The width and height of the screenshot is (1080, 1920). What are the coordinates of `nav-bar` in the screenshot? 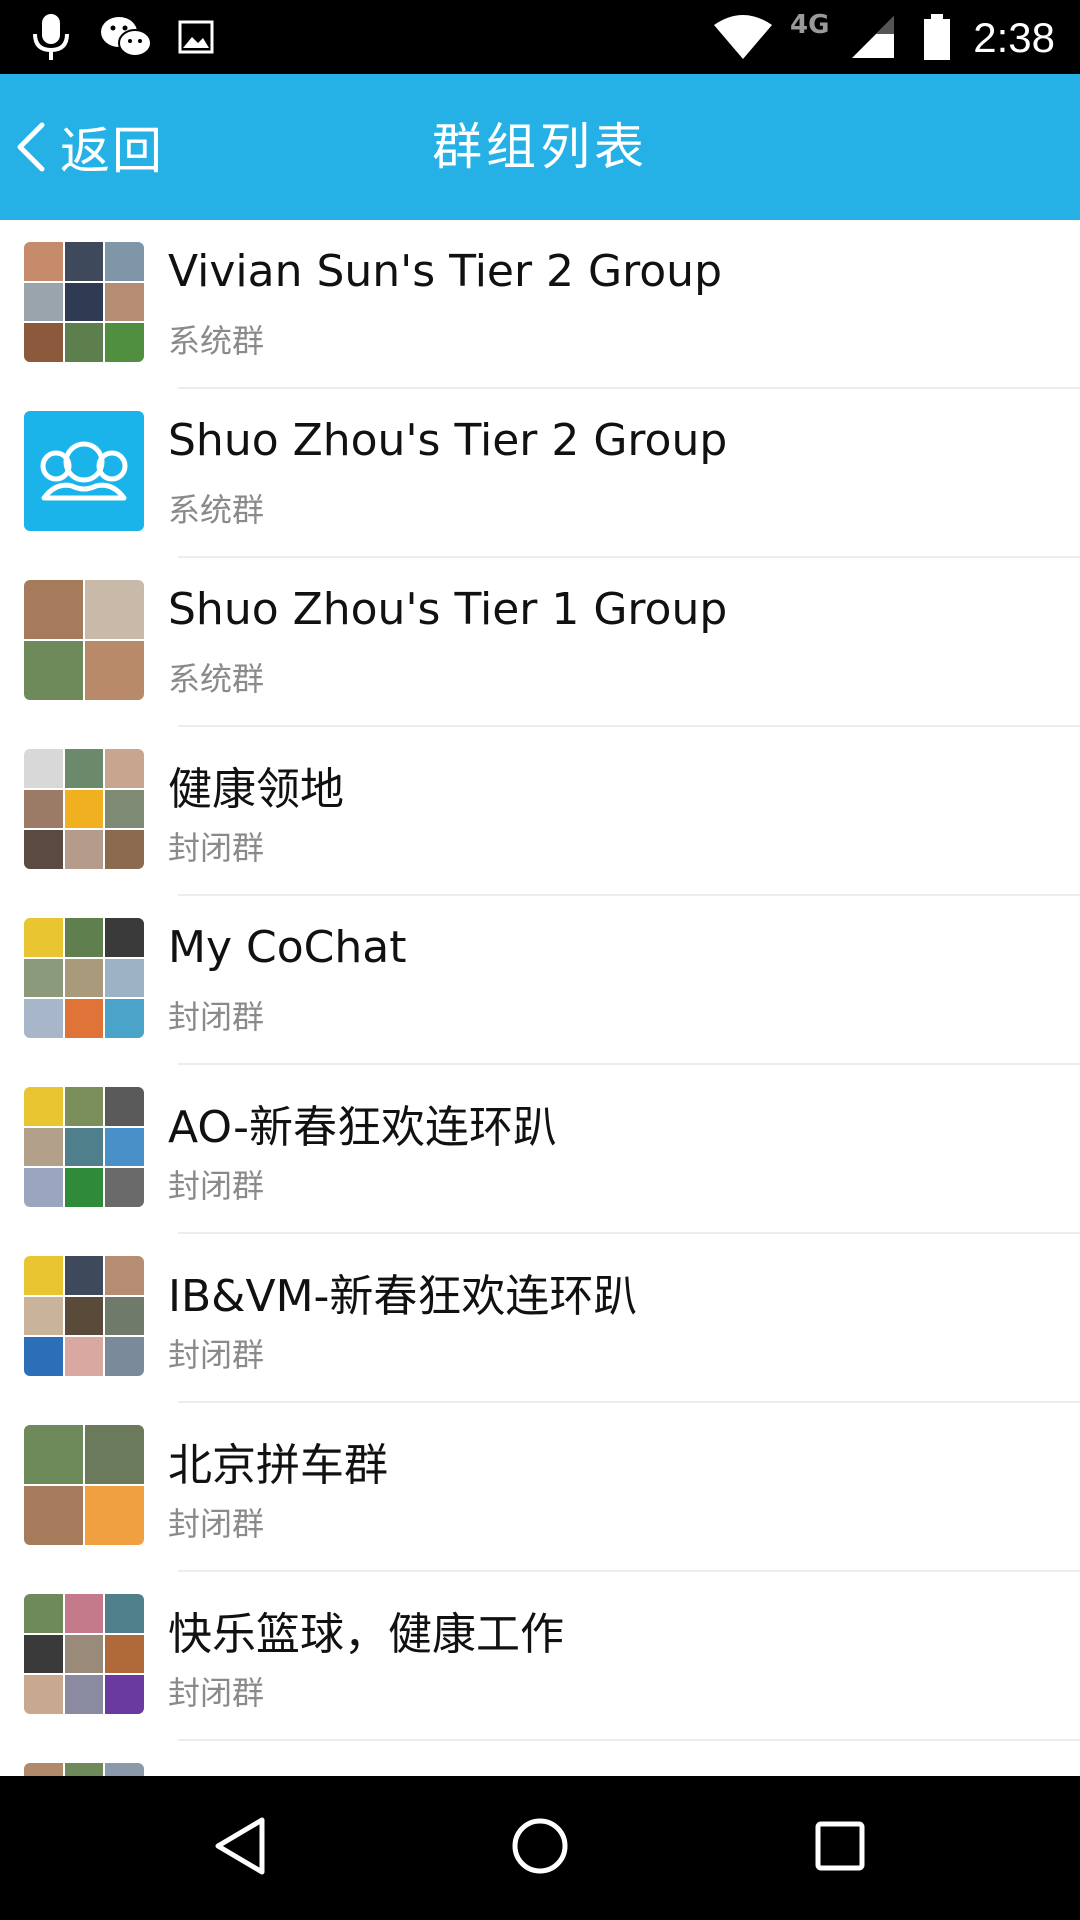 It's located at (540, 1848).